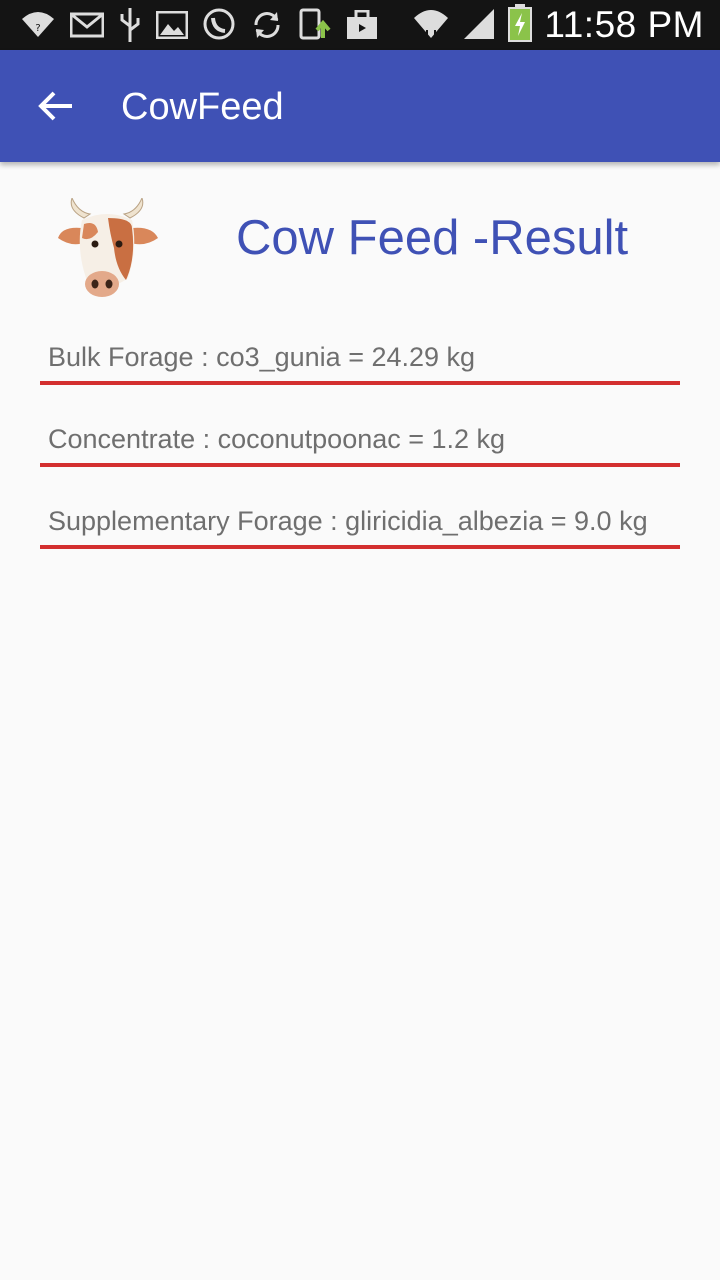 The height and width of the screenshot is (1280, 720). What do you see at coordinates (262, 357) in the screenshot?
I see `bulk-forage-text: Bulk Forage : co3_gunia = 24.29 kg` at bounding box center [262, 357].